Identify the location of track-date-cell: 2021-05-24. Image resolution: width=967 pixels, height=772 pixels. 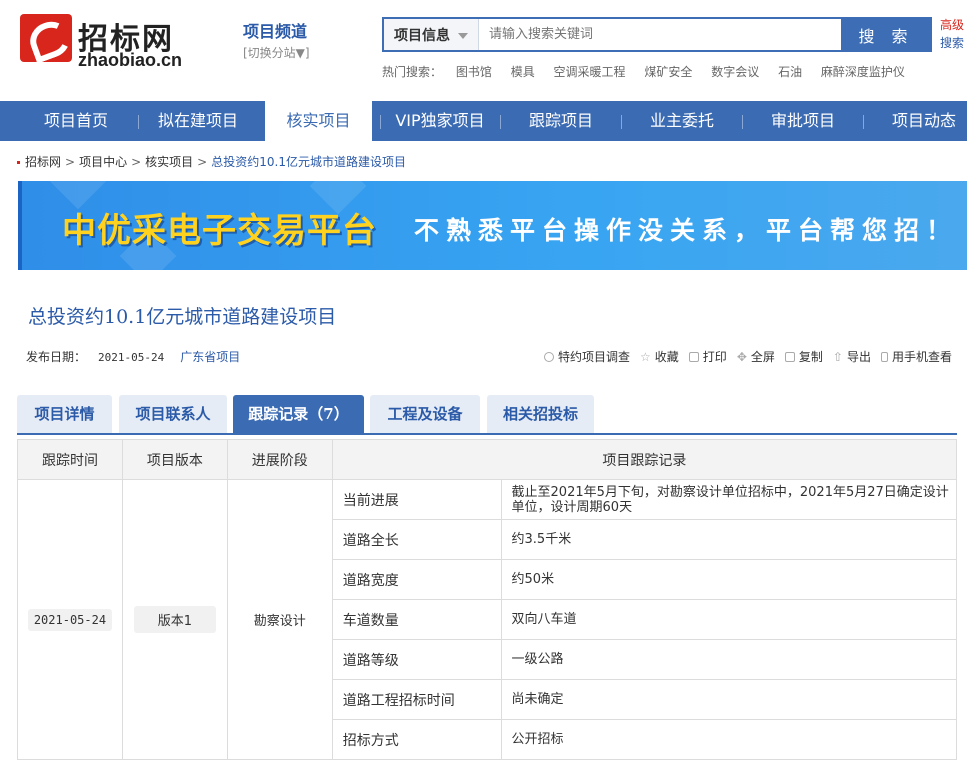
(70, 620).